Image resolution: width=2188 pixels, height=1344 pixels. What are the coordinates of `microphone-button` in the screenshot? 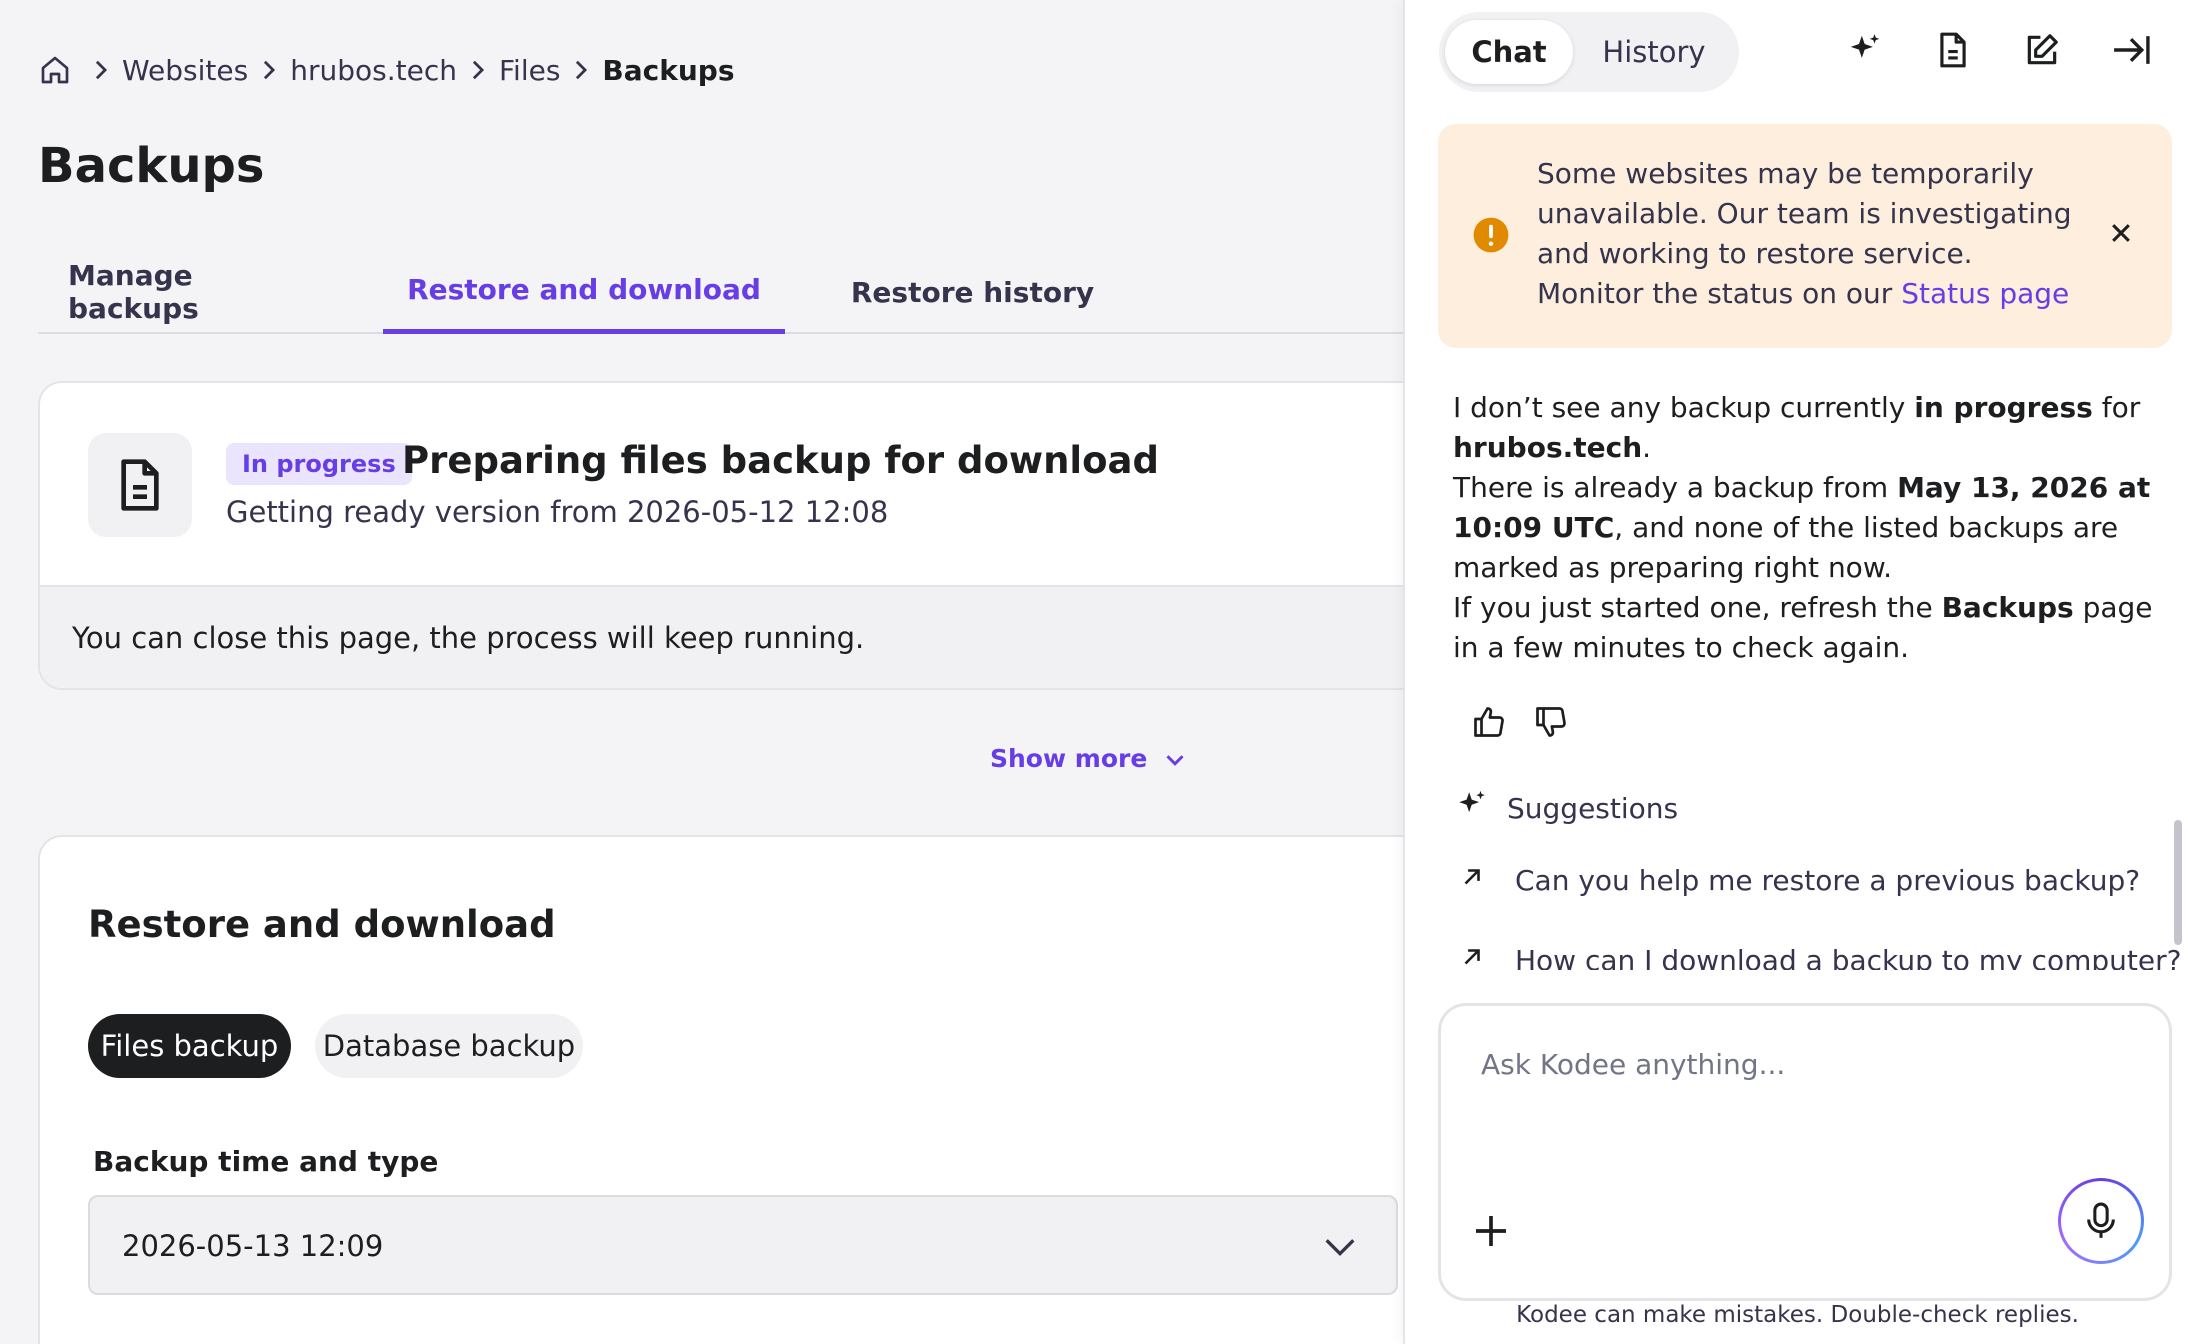 It's located at (2101, 1221).